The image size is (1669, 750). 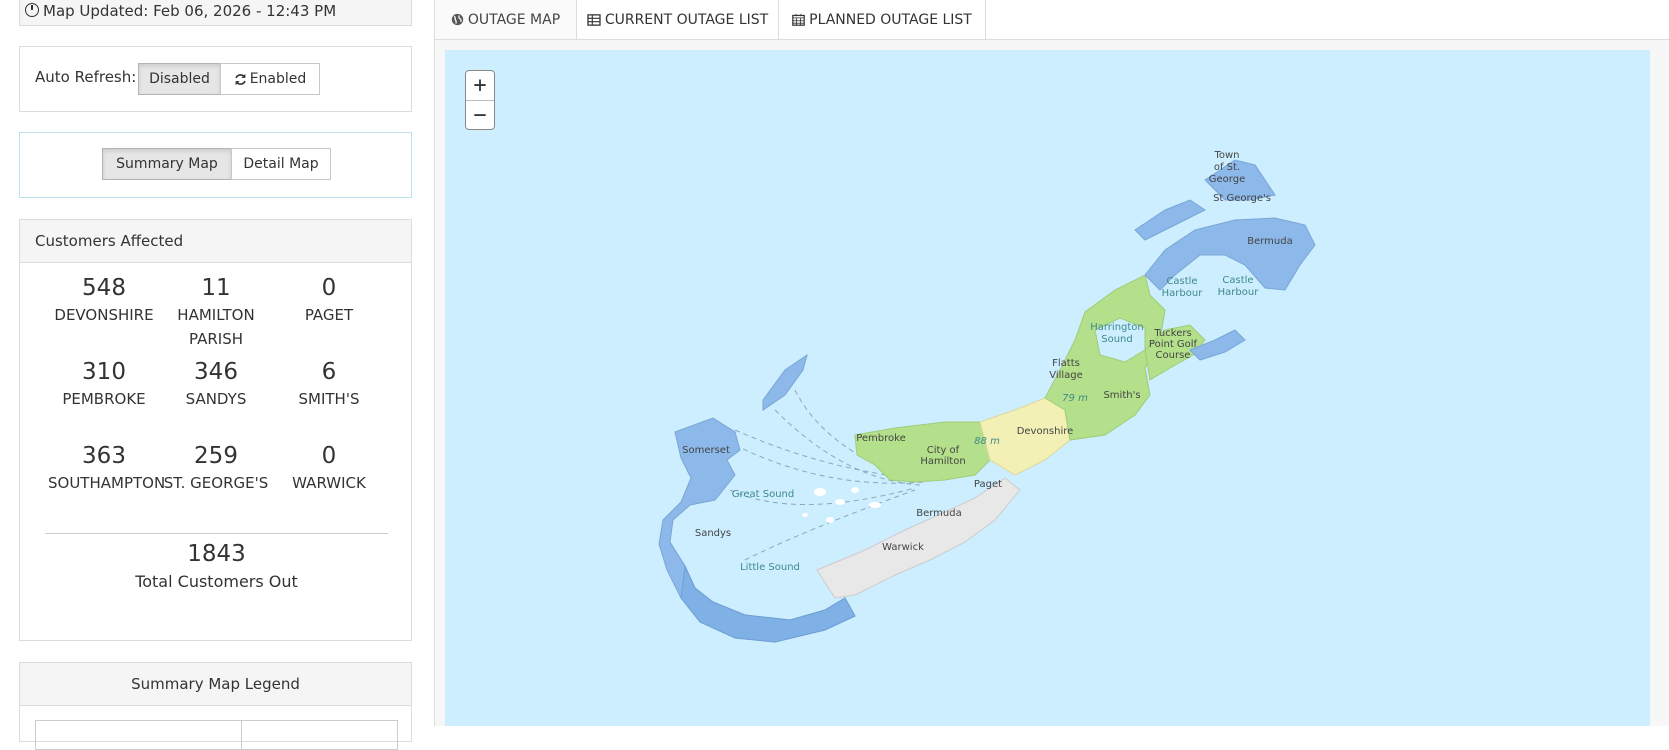 What do you see at coordinates (329, 372) in the screenshot?
I see `parish-count: 6` at bounding box center [329, 372].